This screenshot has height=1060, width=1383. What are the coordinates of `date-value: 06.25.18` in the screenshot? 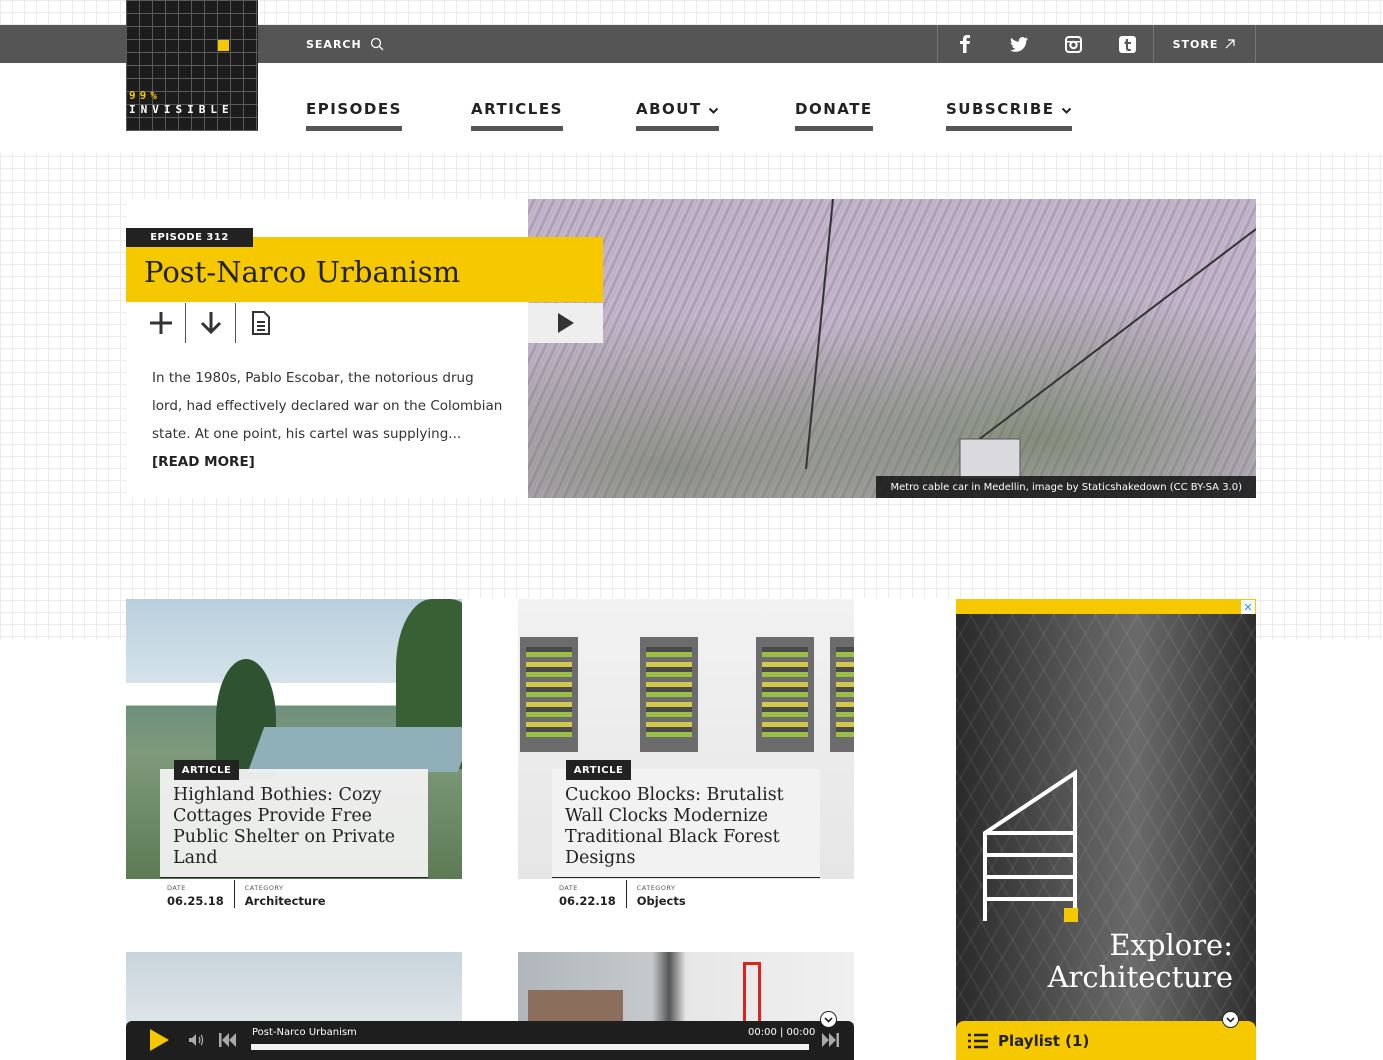 It's located at (195, 901).